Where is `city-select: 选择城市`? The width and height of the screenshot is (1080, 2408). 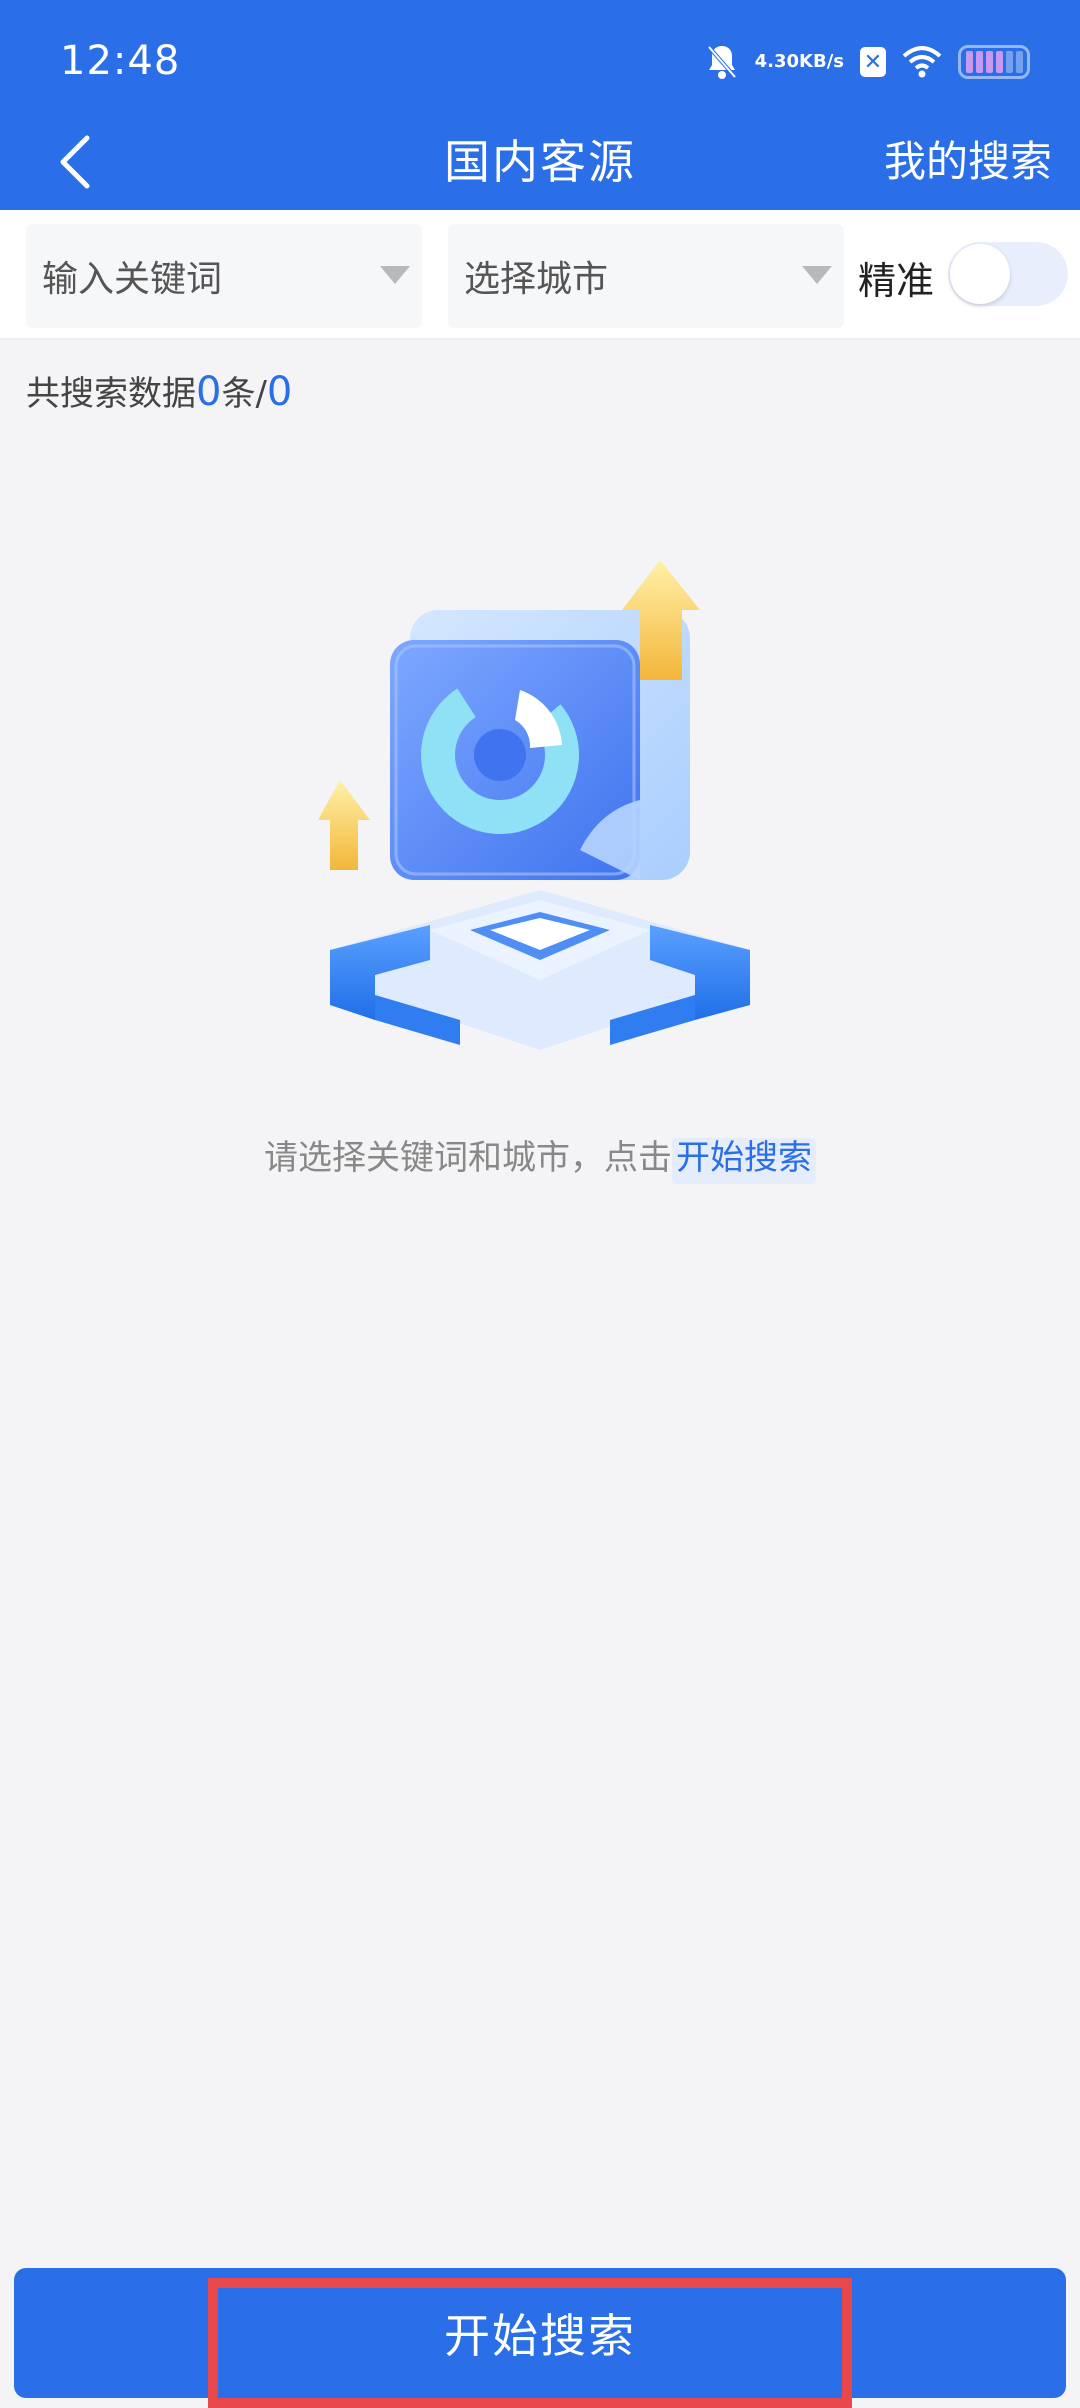
city-select: 选择城市 is located at coordinates (646, 276).